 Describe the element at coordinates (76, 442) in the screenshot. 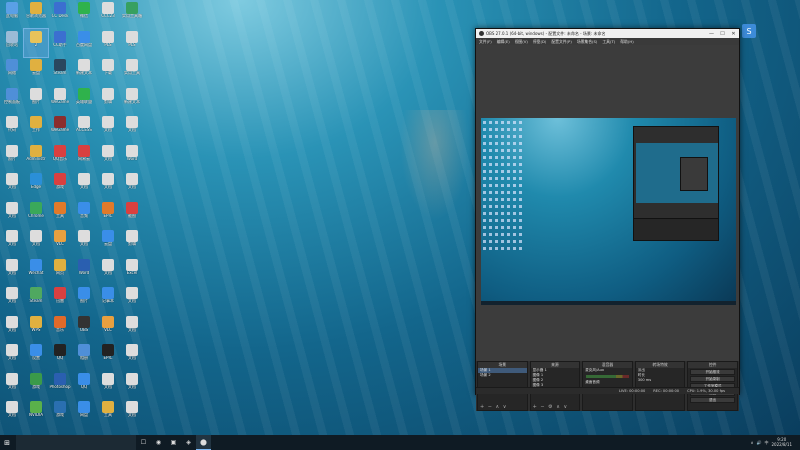

I see `taskbar-search-box` at that location.